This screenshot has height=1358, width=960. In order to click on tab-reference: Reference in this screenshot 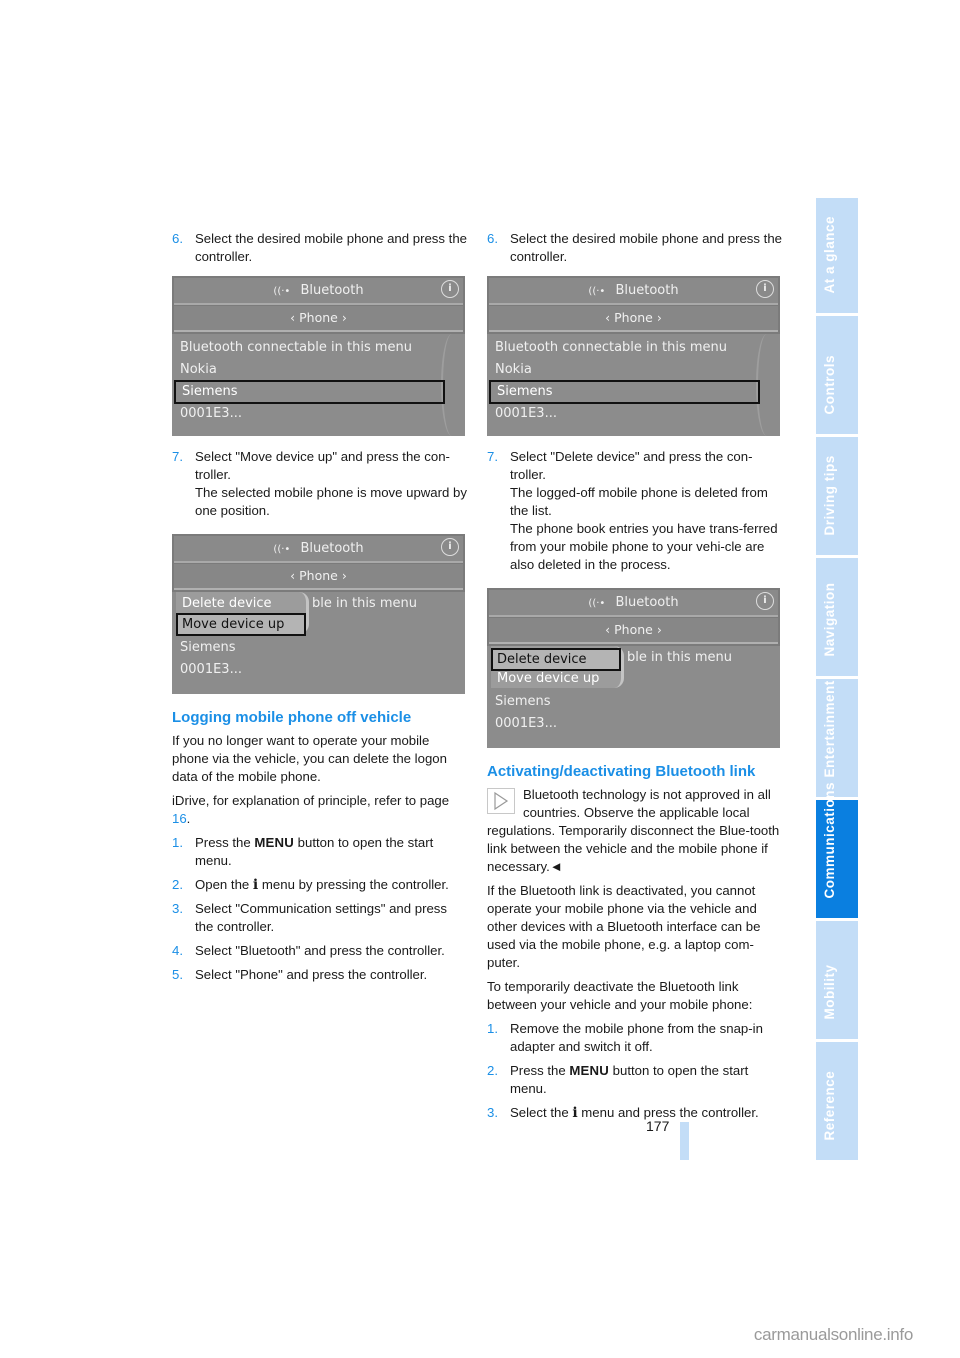, I will do `click(837, 1101)`.